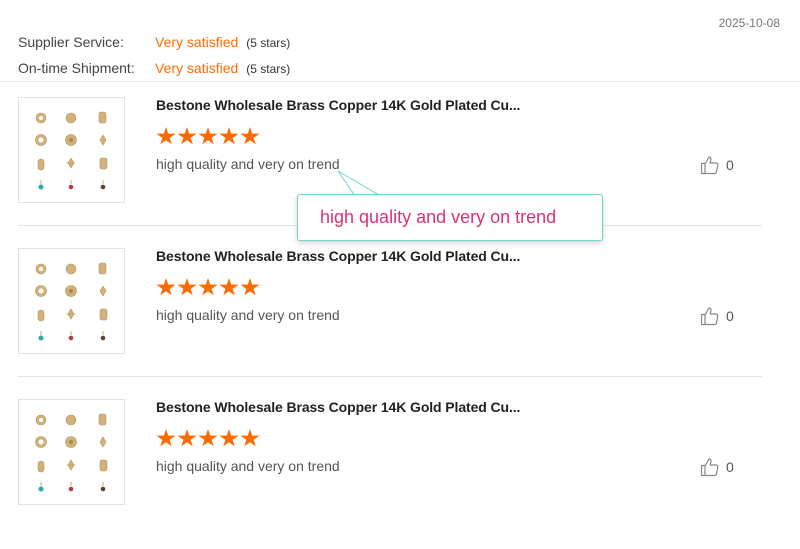  I want to click on supplier-service-label: Supplier Service:, so click(71, 42).